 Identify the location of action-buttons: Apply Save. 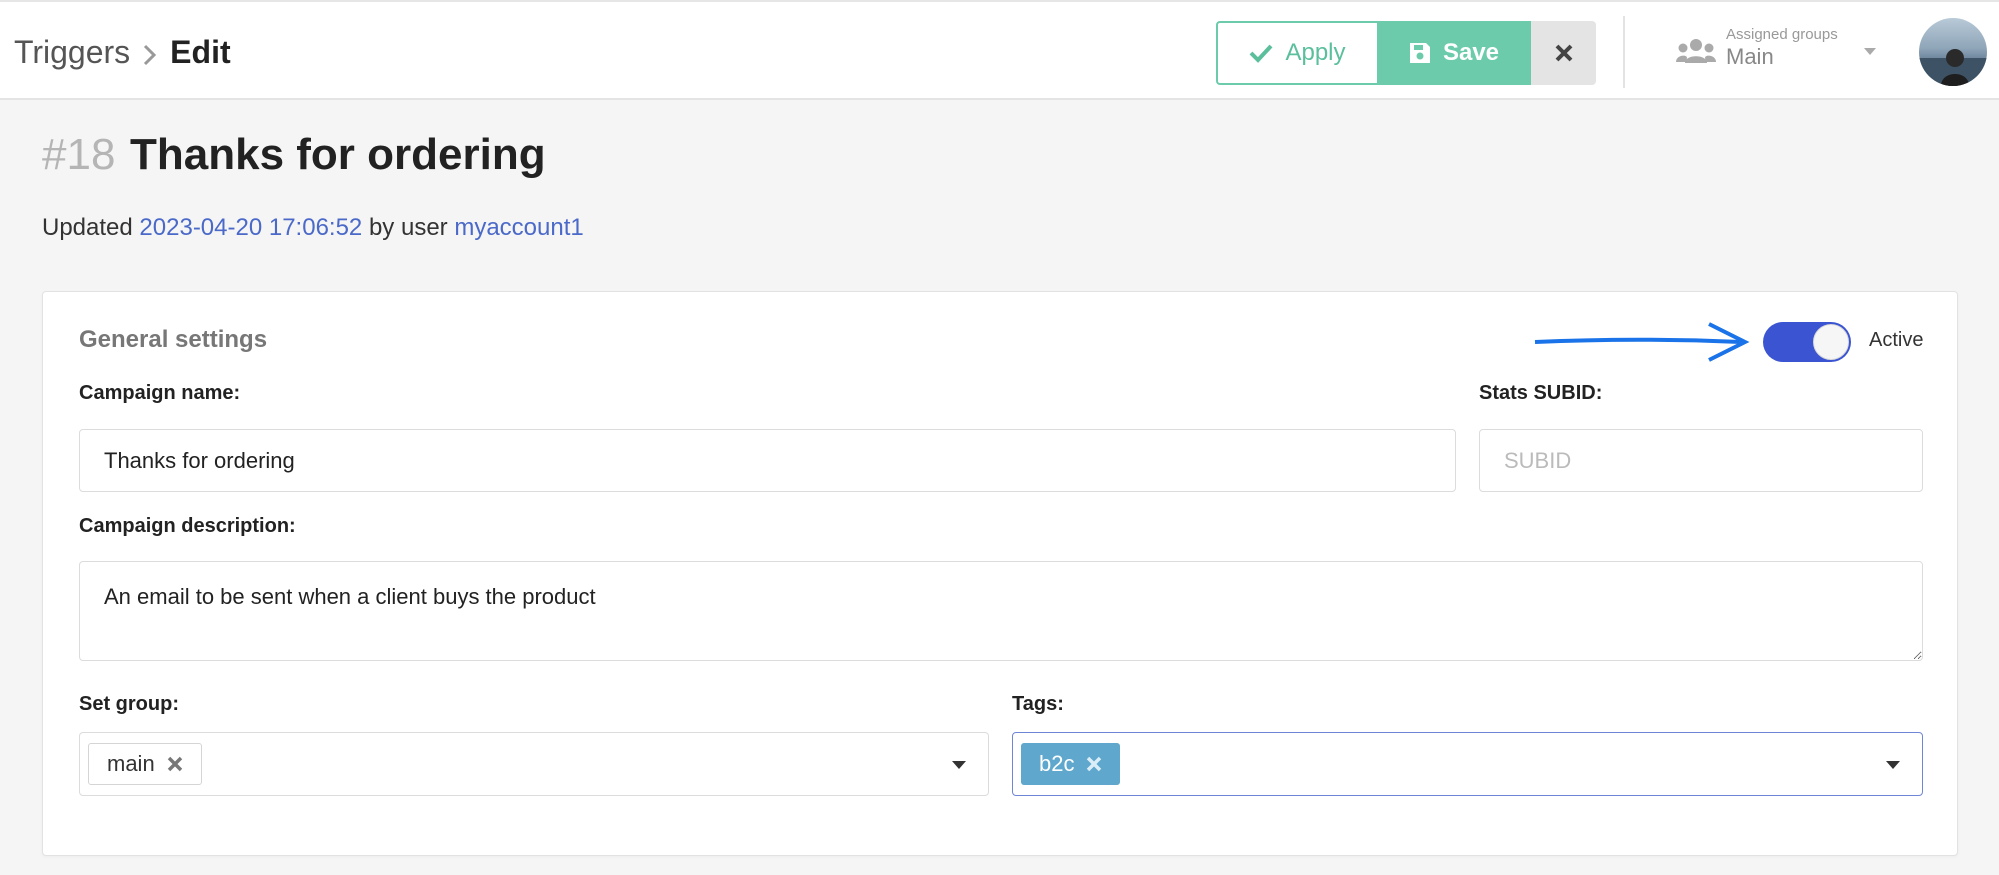
(1406, 53).